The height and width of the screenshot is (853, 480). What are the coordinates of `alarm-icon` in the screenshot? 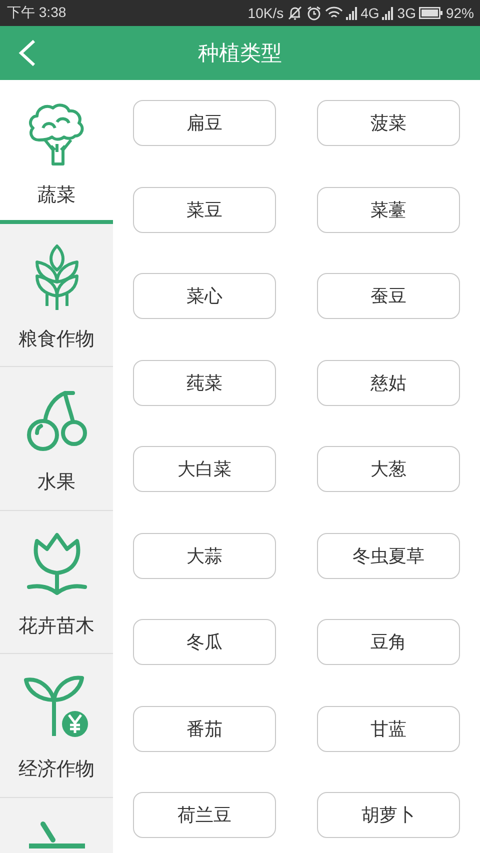 It's located at (314, 13).